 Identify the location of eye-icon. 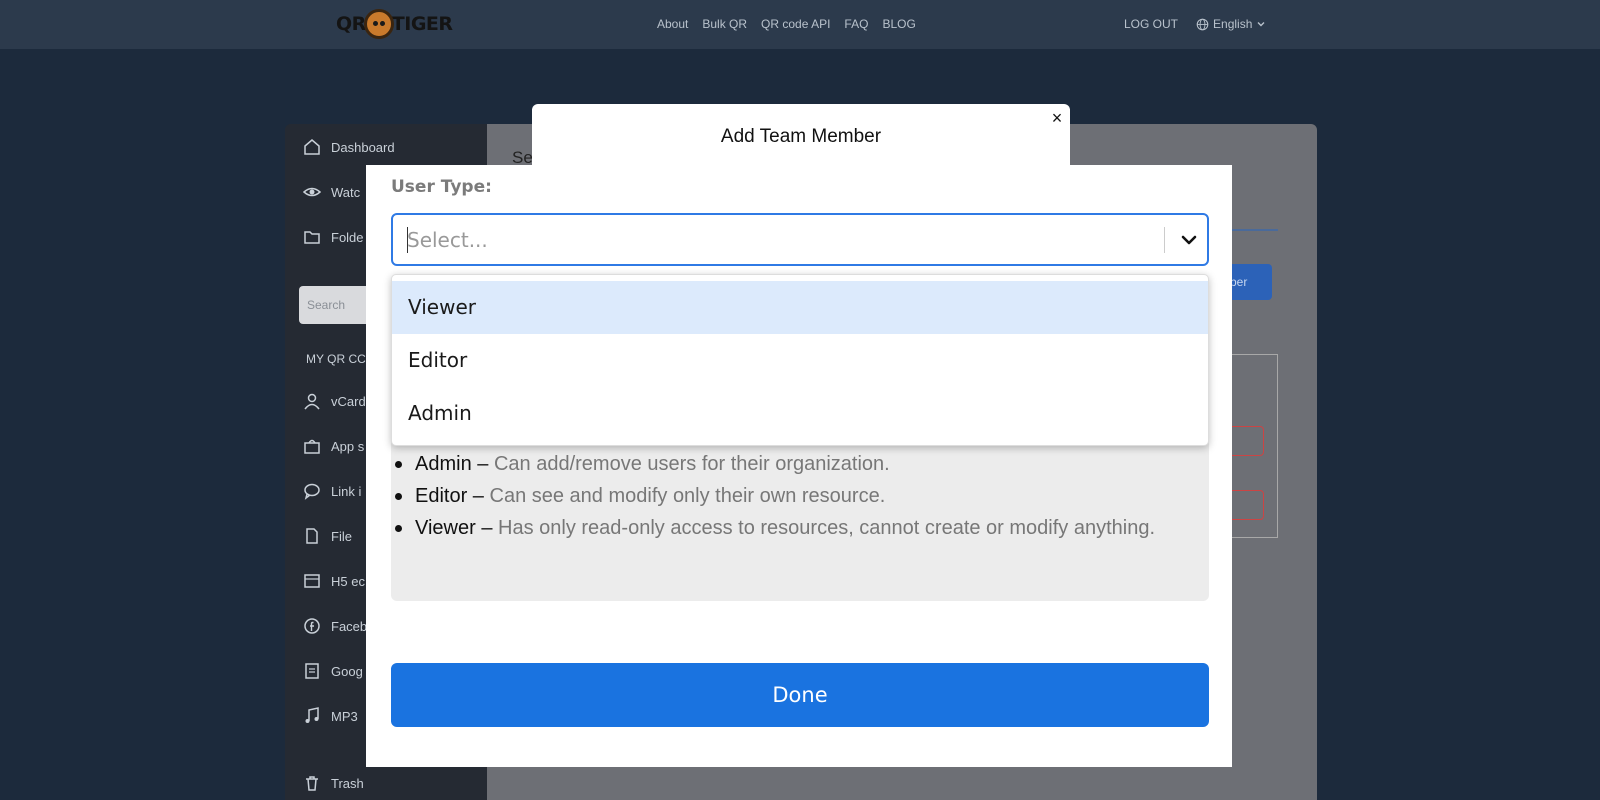
(312, 192).